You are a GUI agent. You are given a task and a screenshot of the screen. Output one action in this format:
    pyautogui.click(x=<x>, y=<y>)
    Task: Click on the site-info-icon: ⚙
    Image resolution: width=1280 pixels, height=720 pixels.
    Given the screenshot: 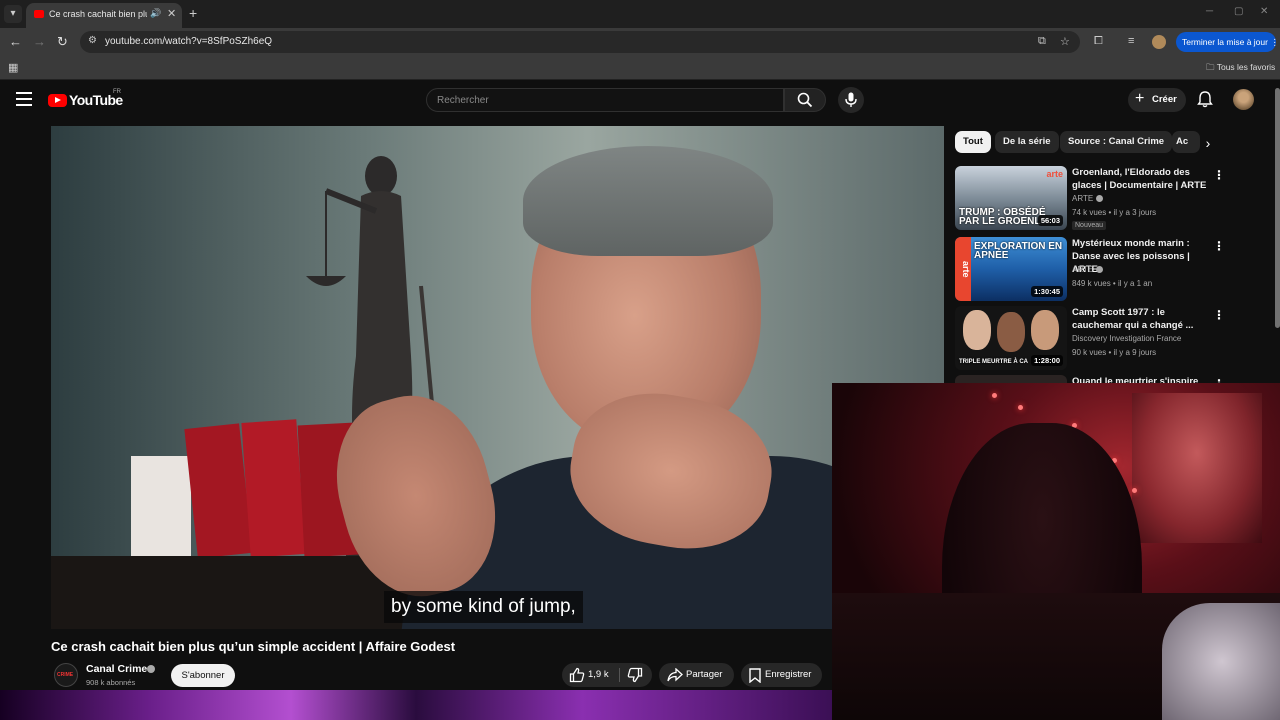 What is the action you would take?
    pyautogui.click(x=92, y=40)
    